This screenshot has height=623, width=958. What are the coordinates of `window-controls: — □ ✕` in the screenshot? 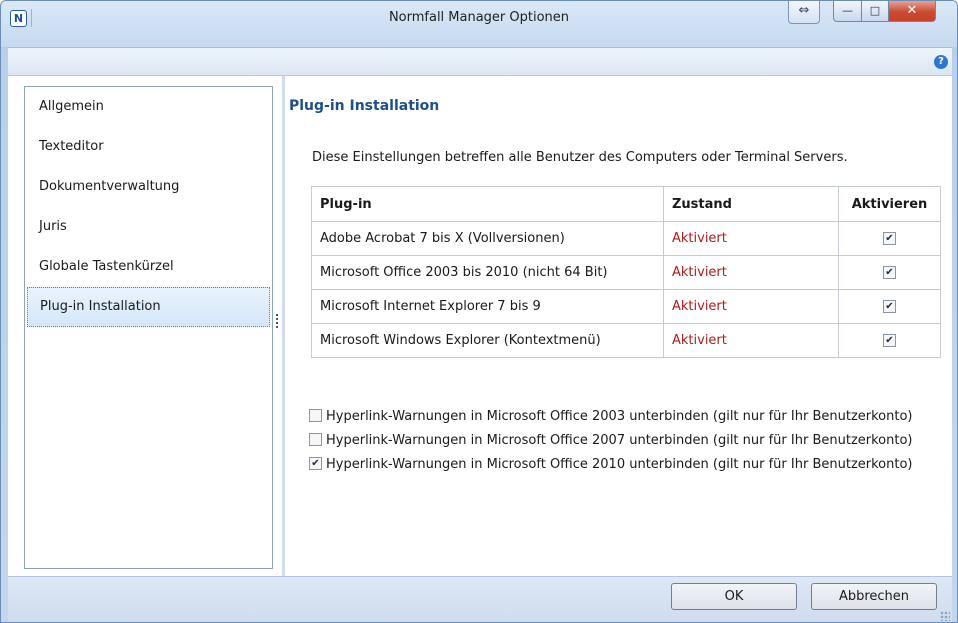 It's located at (884, 12).